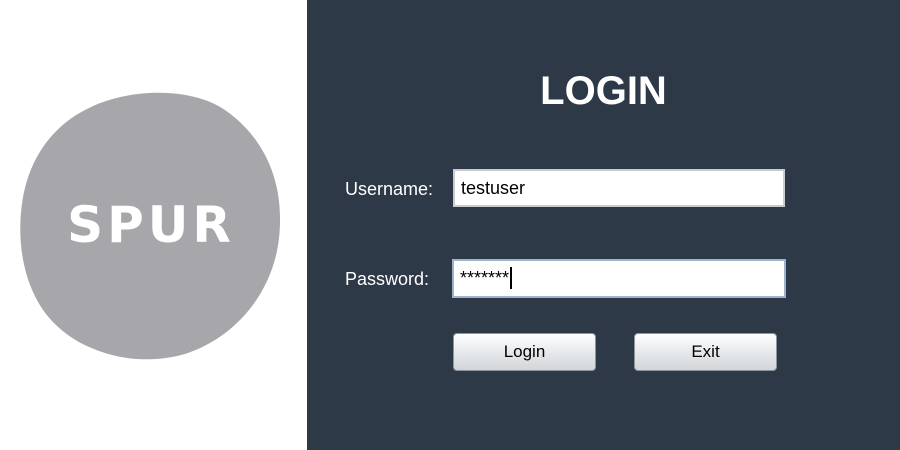  What do you see at coordinates (389, 189) in the screenshot?
I see `username-label: Username:` at bounding box center [389, 189].